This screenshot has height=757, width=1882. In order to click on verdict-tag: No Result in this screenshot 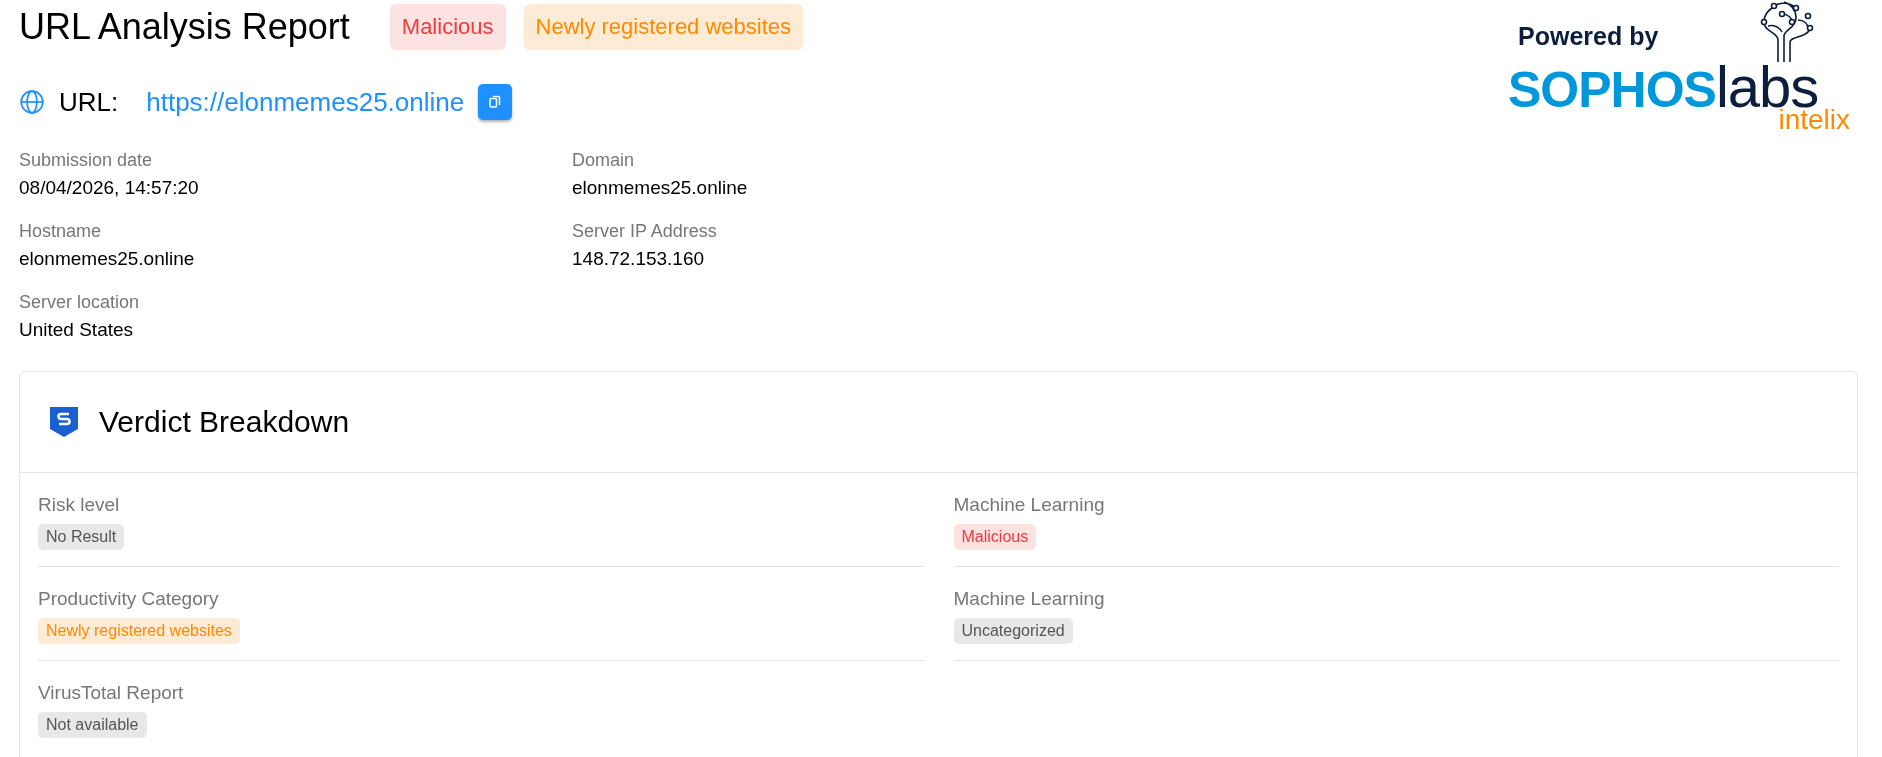, I will do `click(81, 537)`.